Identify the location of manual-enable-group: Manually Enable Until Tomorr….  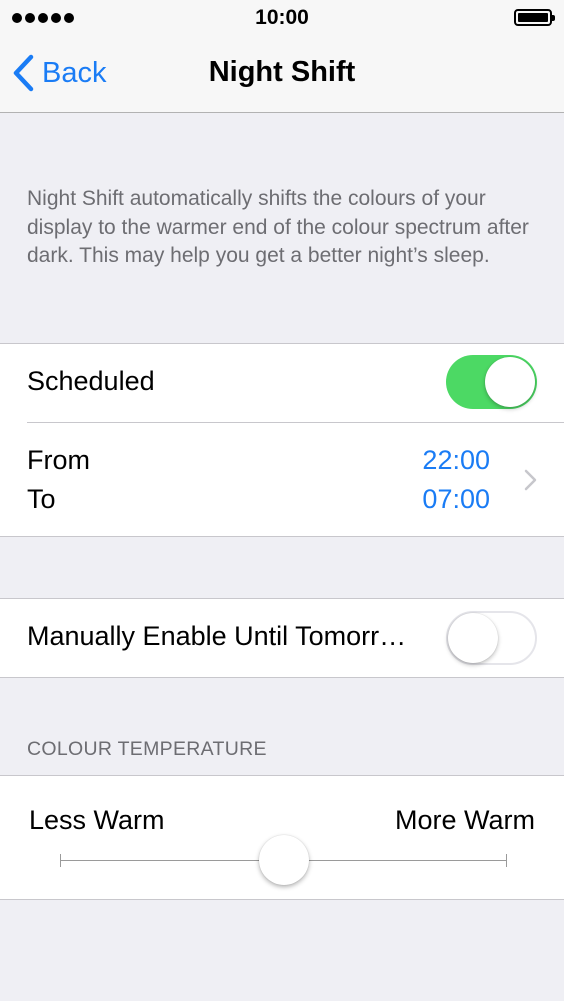
(282, 638).